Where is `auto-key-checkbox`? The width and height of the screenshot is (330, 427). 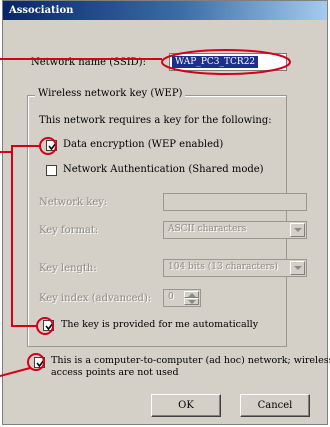
auto-key-checkbox is located at coordinates (48, 325).